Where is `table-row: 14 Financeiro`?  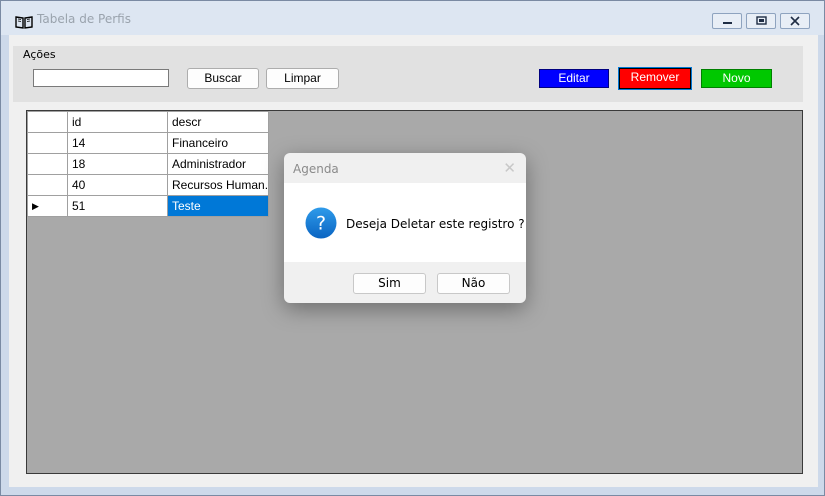 table-row: 14 Financeiro is located at coordinates (148, 143).